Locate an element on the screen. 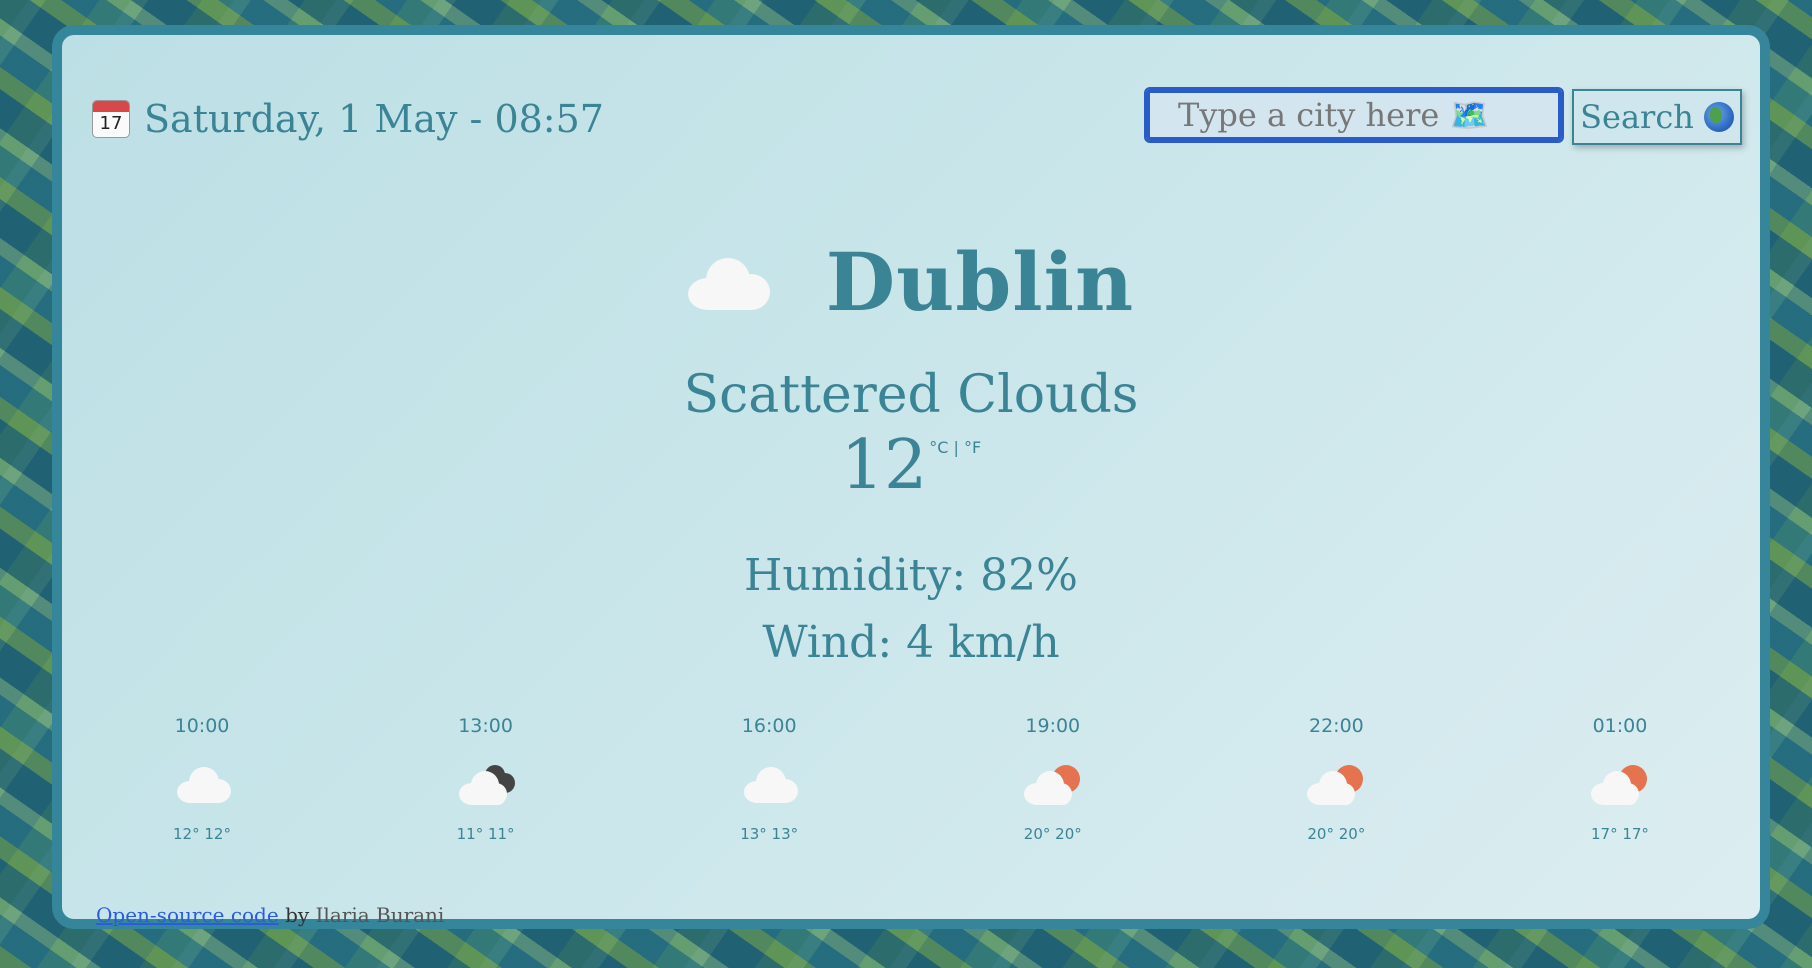 Image resolution: width=1812 pixels, height=968 pixels. humidity-text: Humidity: 82% is located at coordinates (911, 575).